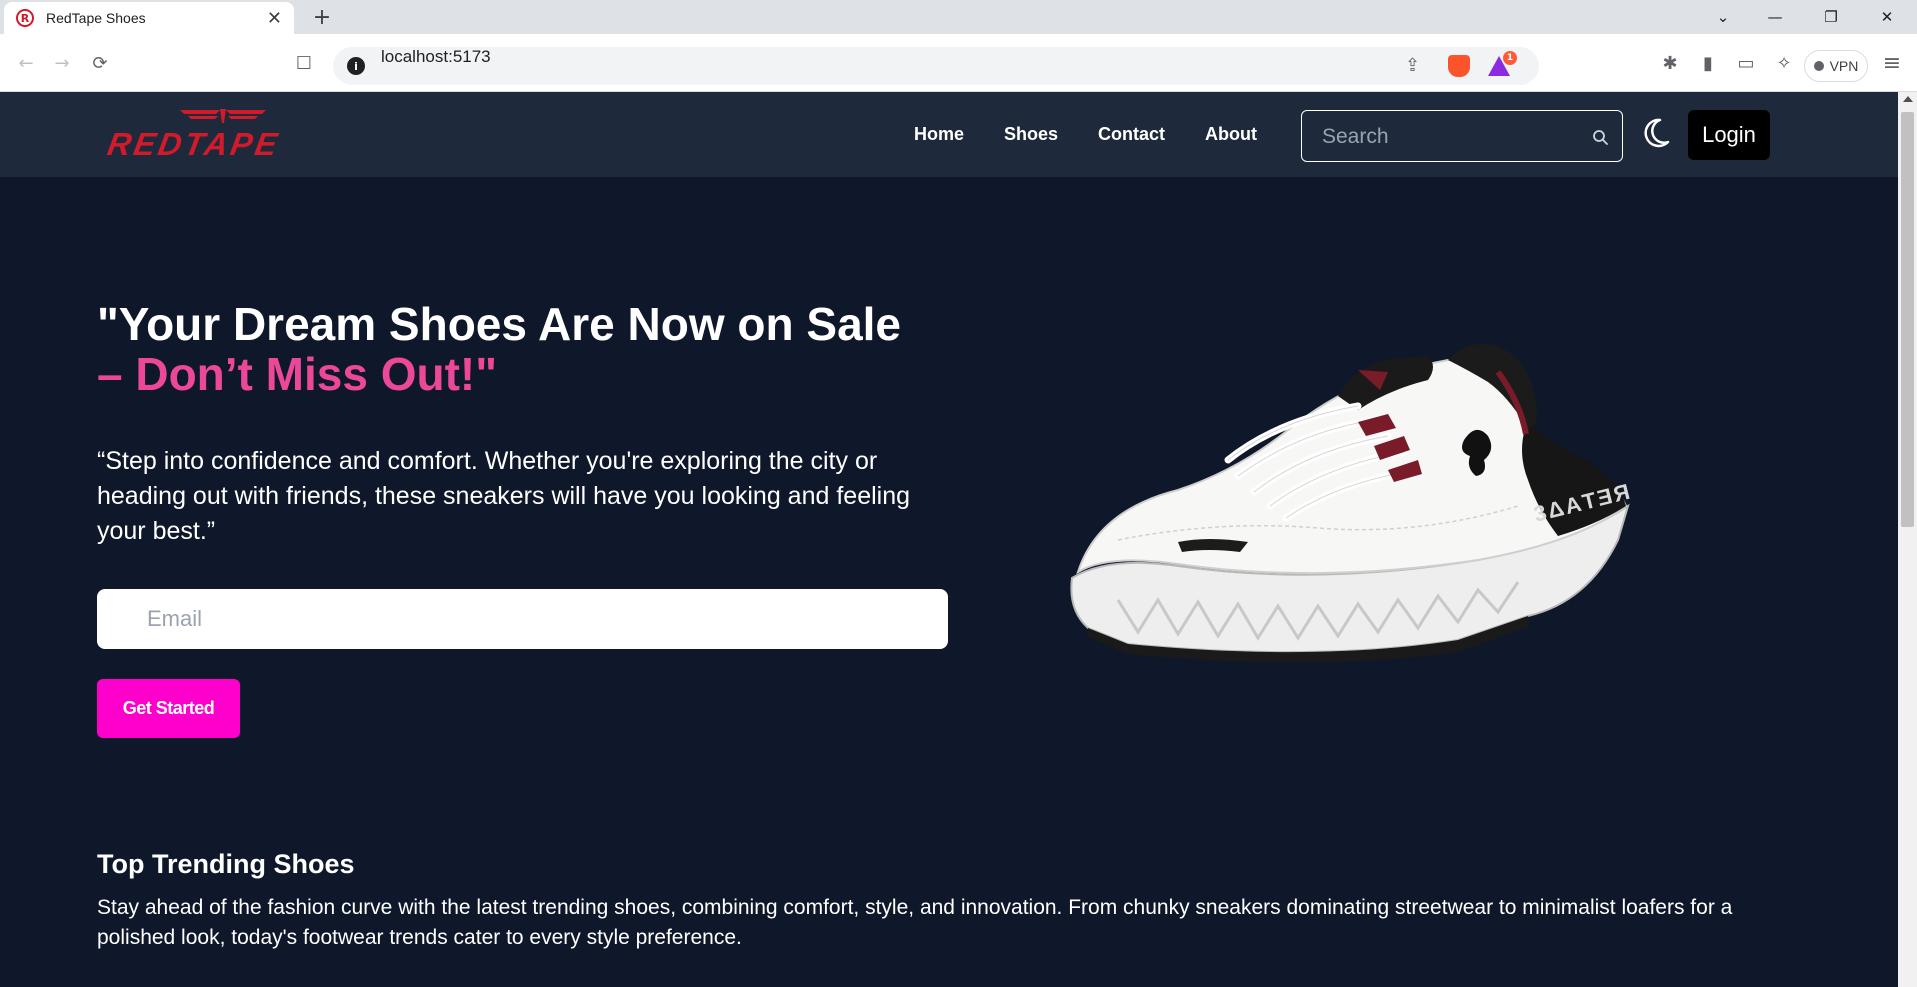 This screenshot has height=987, width=1917. Describe the element at coordinates (1352, 503) in the screenshot. I see `sneaker-image: 3ΔΑTƎЯ` at that location.